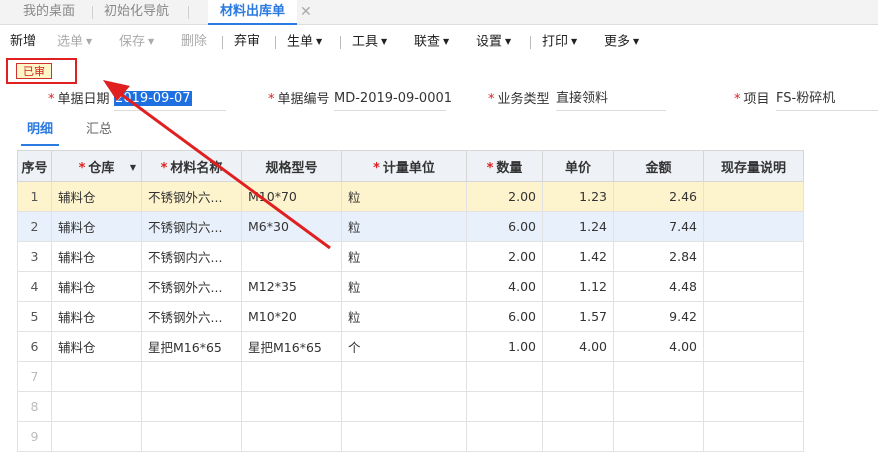  Describe the element at coordinates (49, 12) in the screenshot. I see `tab-my-desktop: 我的桌面` at that location.